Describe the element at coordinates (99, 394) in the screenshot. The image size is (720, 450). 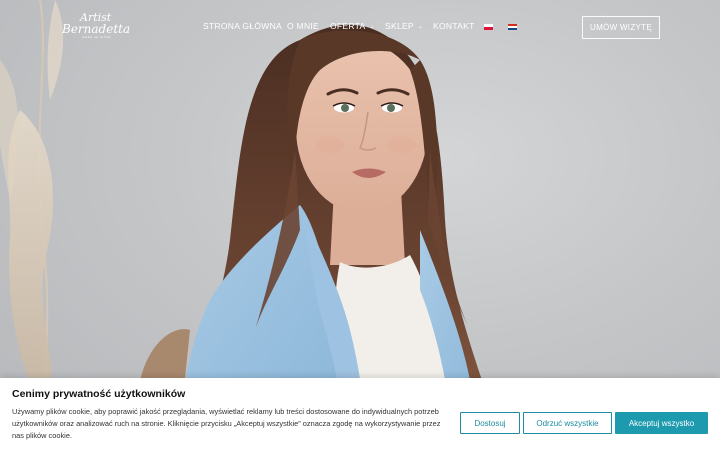
I see `cookie-title: Cenimy prywatność użytkowników` at that location.